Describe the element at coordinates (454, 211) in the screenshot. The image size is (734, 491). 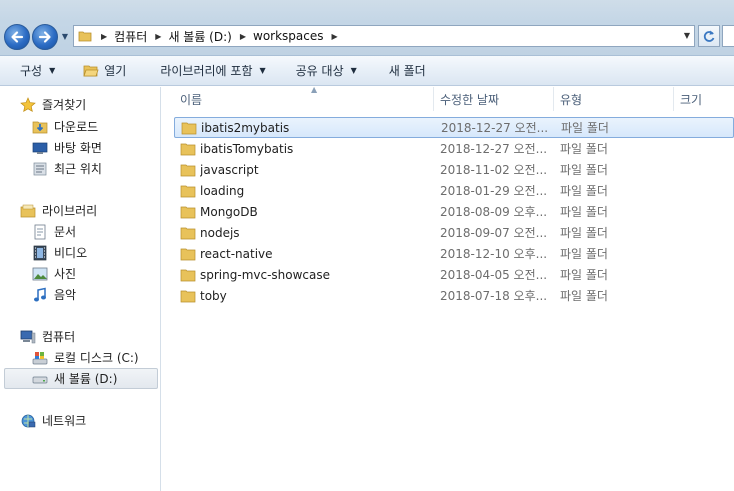
I see `file-row: MongoDB 2018-08-09 오후... 파일 폴더` at that location.